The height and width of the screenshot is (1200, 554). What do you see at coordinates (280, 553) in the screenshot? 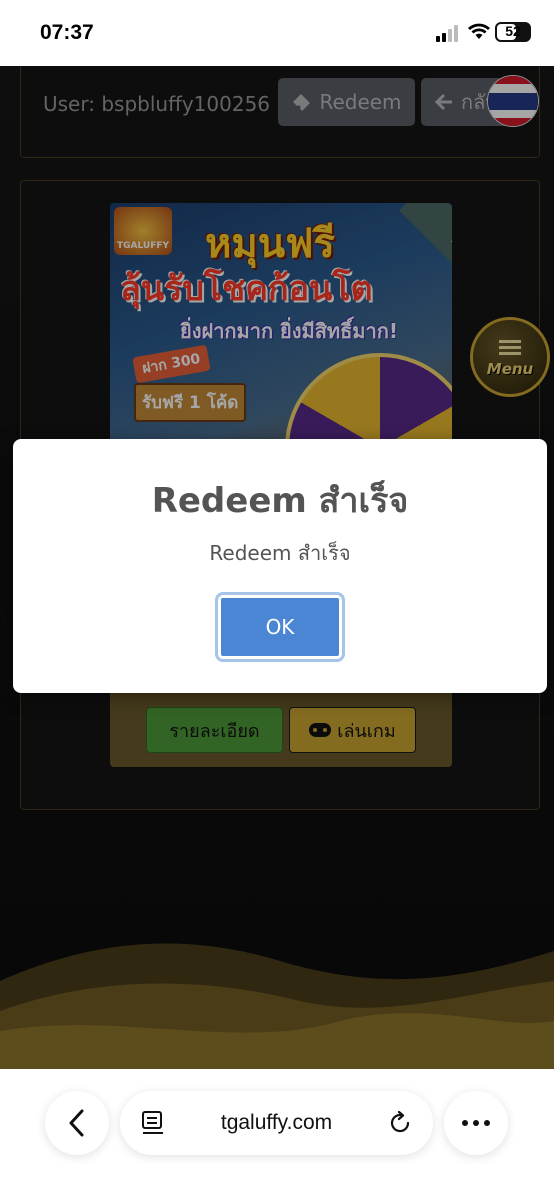
I see `dialog-message: Redeem สำเร็จ` at bounding box center [280, 553].